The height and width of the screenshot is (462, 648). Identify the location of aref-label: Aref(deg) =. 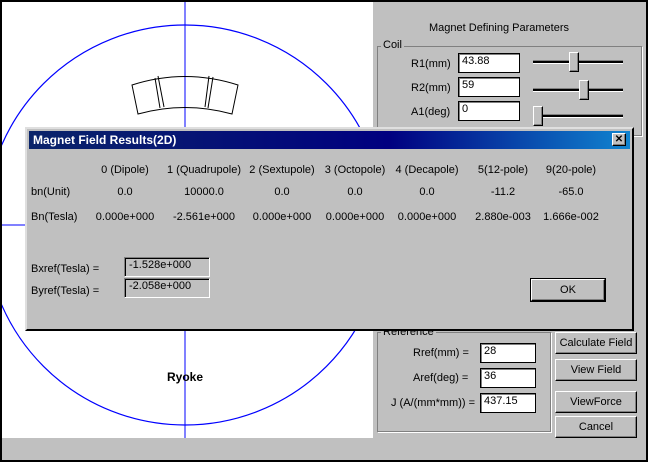
(441, 378).